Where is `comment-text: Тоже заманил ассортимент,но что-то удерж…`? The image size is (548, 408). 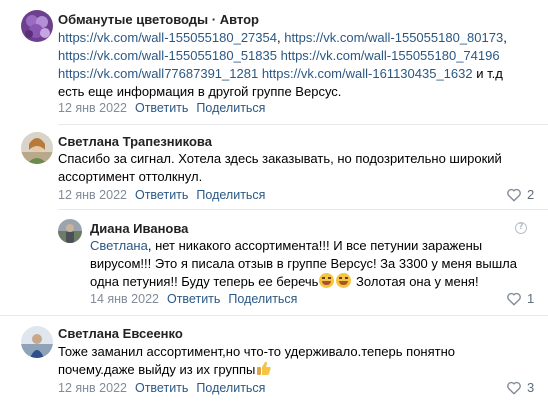
comment-text: Тоже заманил ассортимент,но что-то удерж… is located at coordinates (278, 361).